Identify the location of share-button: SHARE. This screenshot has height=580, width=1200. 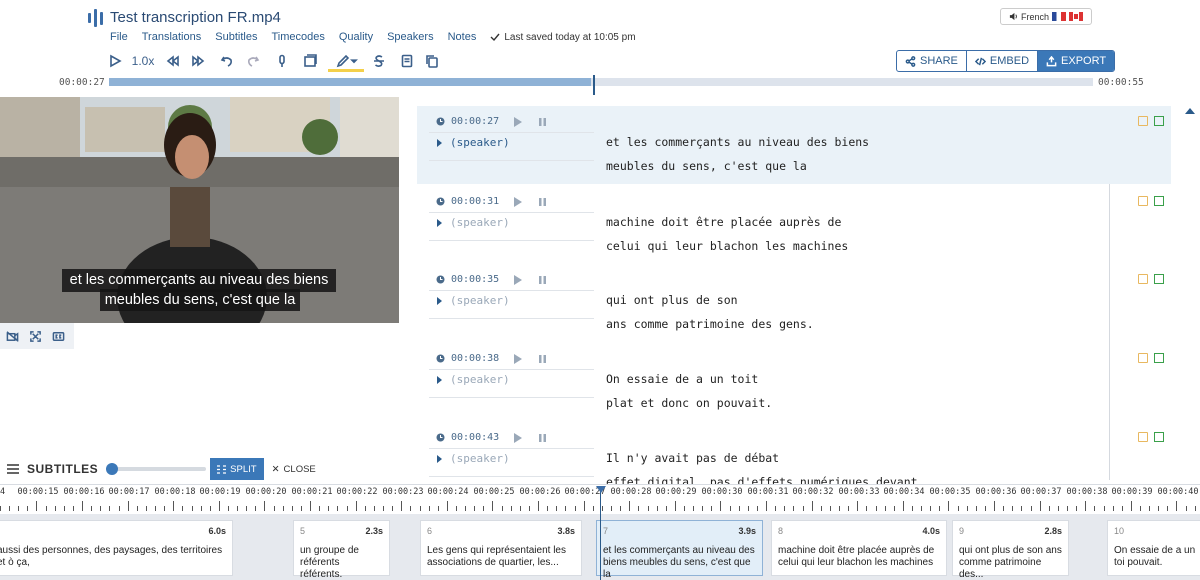
(932, 61).